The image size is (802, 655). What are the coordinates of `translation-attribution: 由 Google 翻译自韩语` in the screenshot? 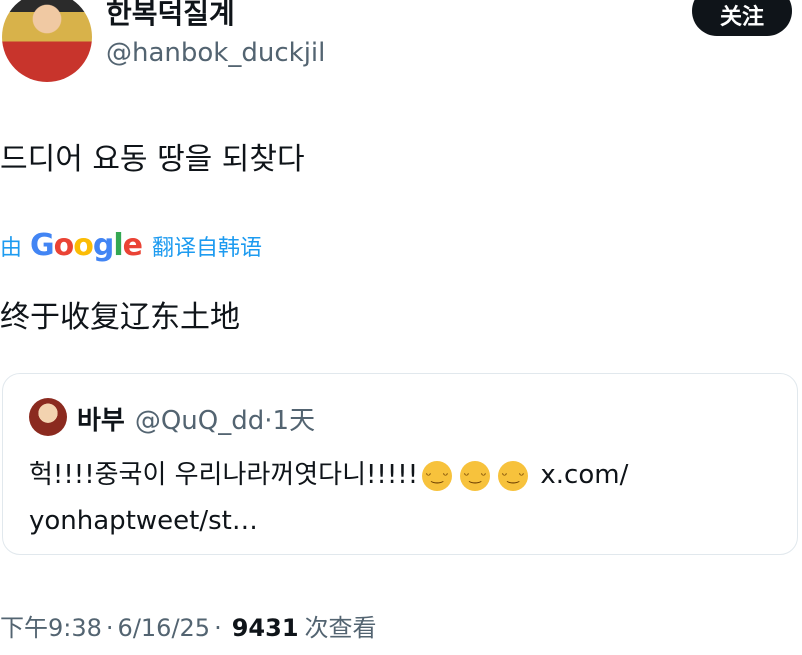 It's located at (131, 245).